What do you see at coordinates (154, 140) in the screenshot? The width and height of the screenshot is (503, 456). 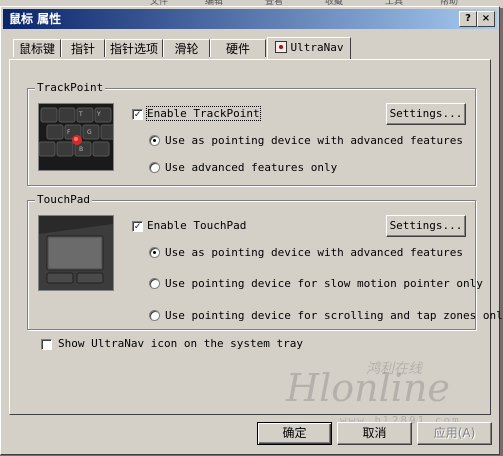 I see `trackpoint-advanced-radio` at bounding box center [154, 140].